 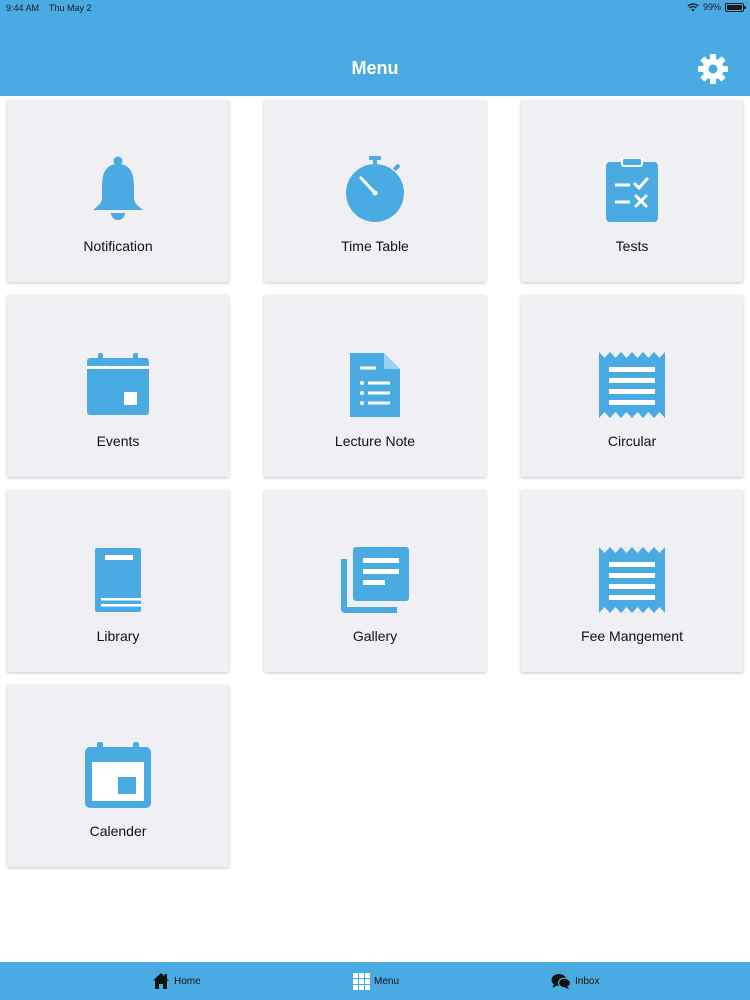 I want to click on tab-home: Home, so click(x=176, y=981).